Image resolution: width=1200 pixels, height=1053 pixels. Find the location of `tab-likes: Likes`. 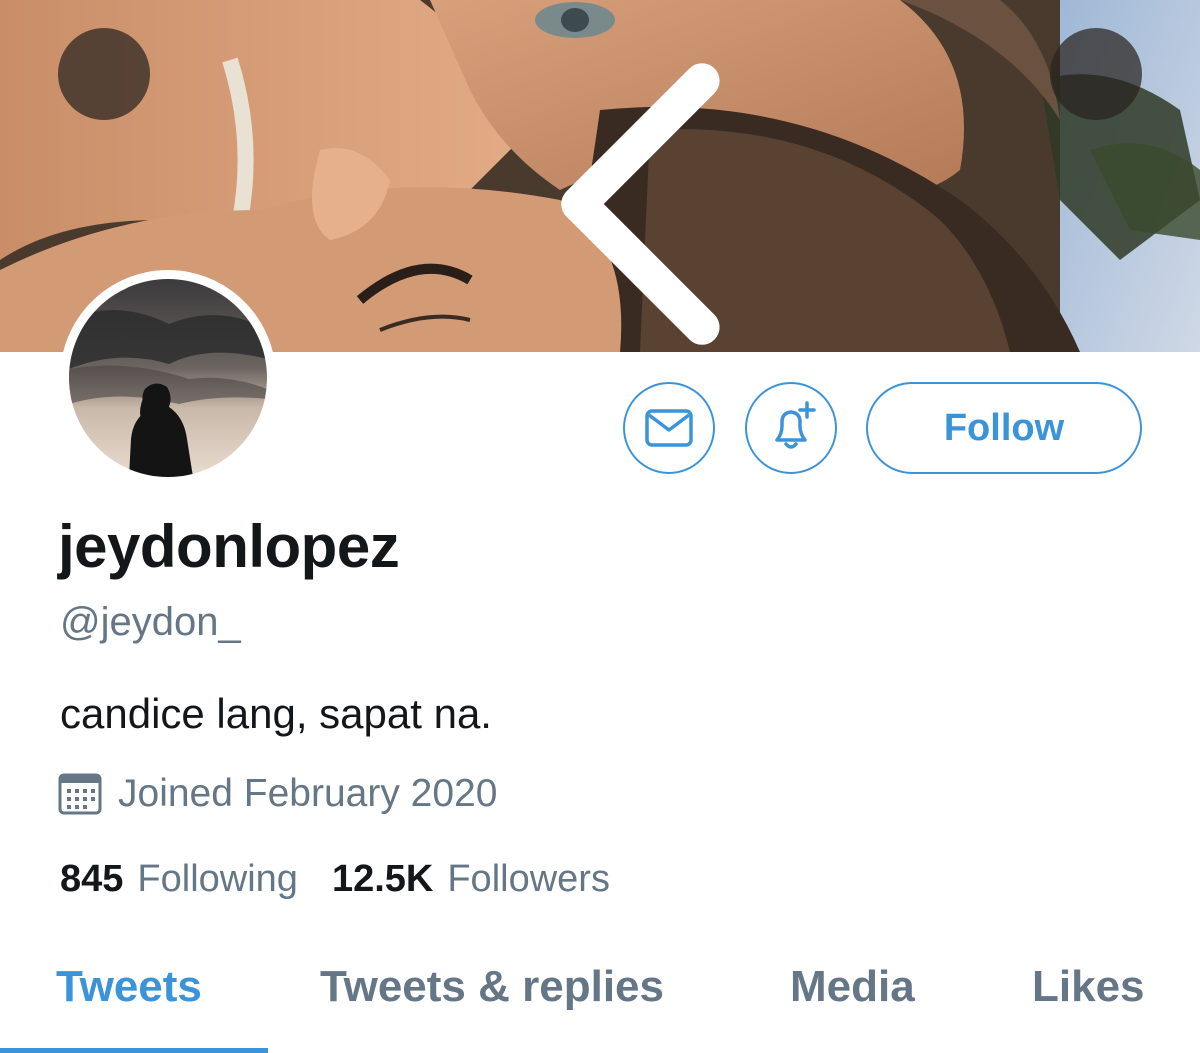

tab-likes: Likes is located at coordinates (1088, 987).